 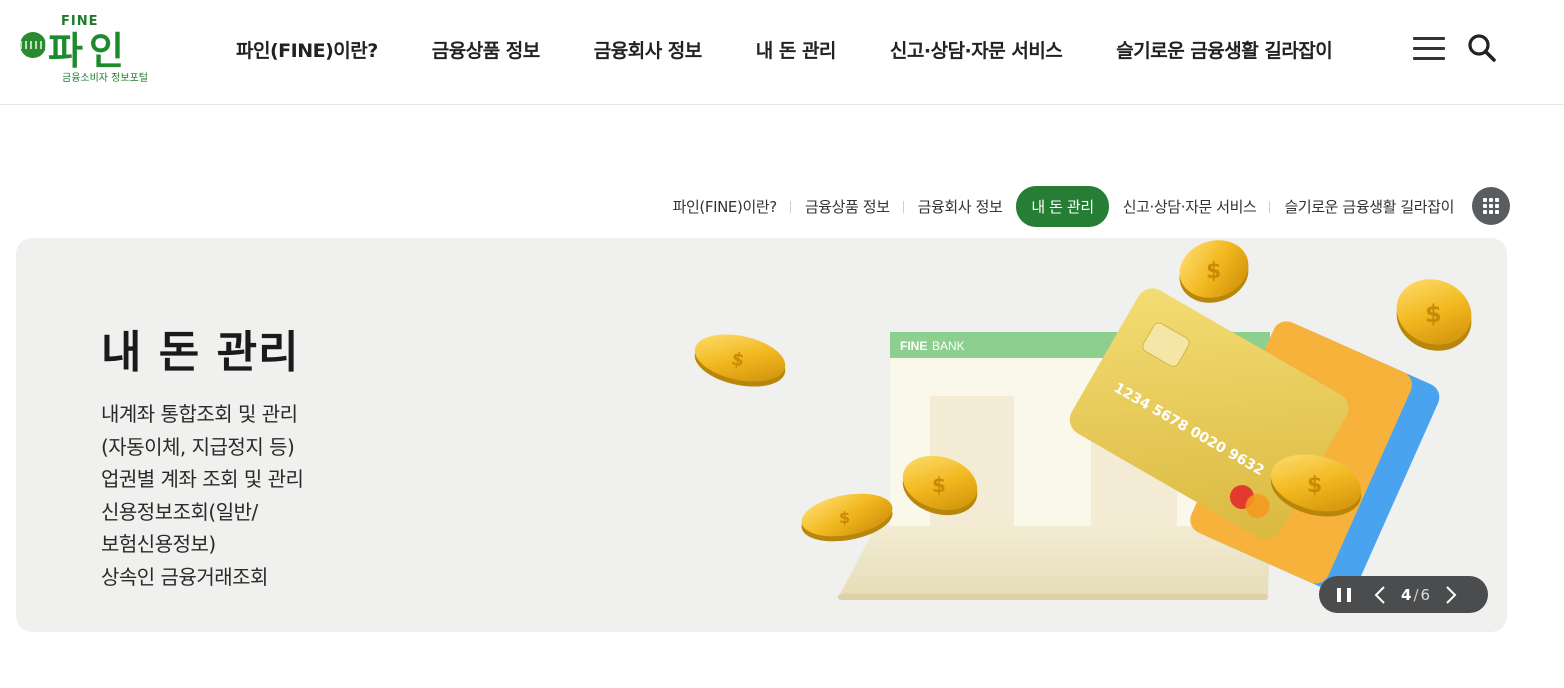 I want to click on grid-icon, so click(x=1491, y=206).